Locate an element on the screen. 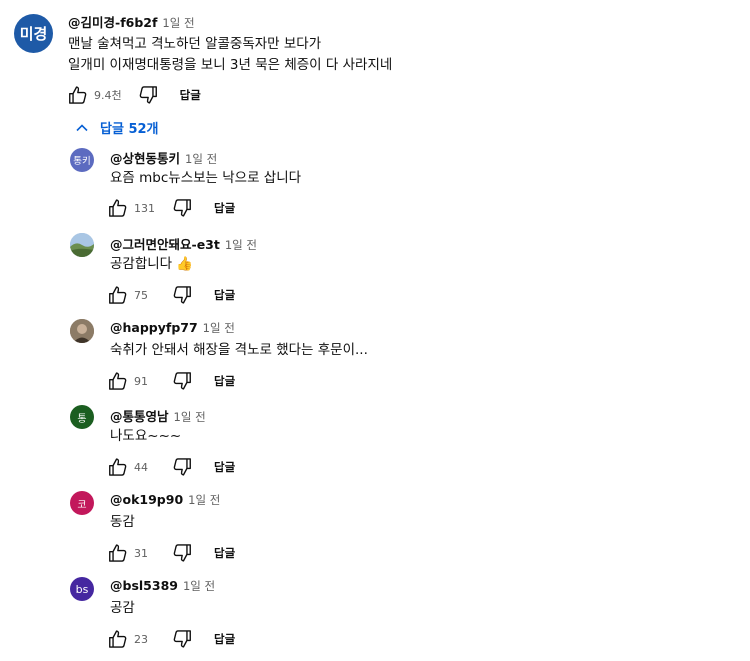 Image resolution: width=750 pixels, height=661 pixels. author-handle: @통통영남 is located at coordinates (139, 416).